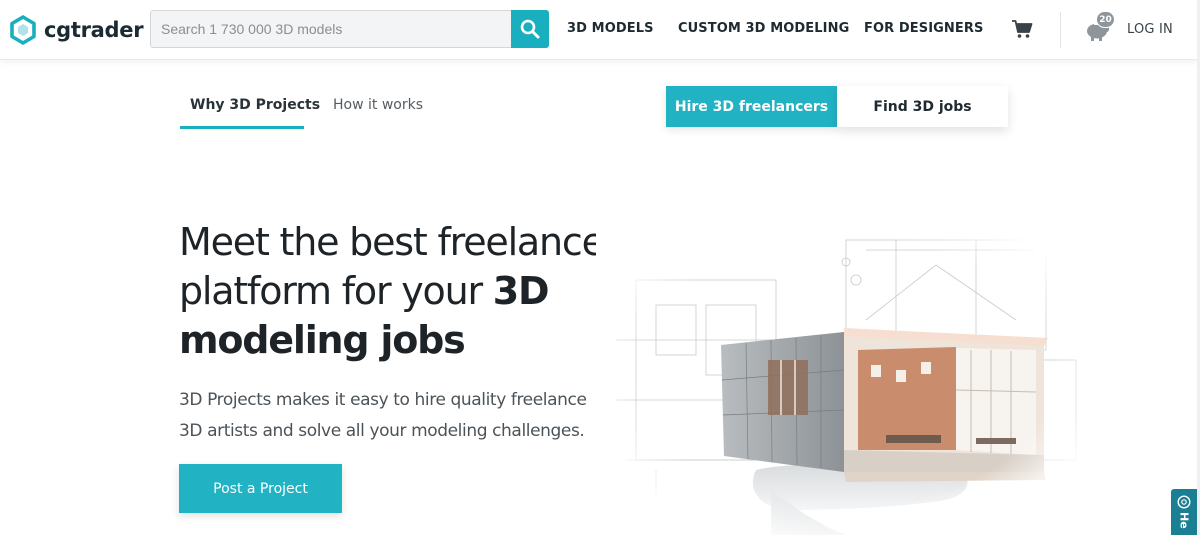 This screenshot has height=535, width=1200. What do you see at coordinates (260, 488) in the screenshot?
I see `post-a-project-button: Post a Project` at bounding box center [260, 488].